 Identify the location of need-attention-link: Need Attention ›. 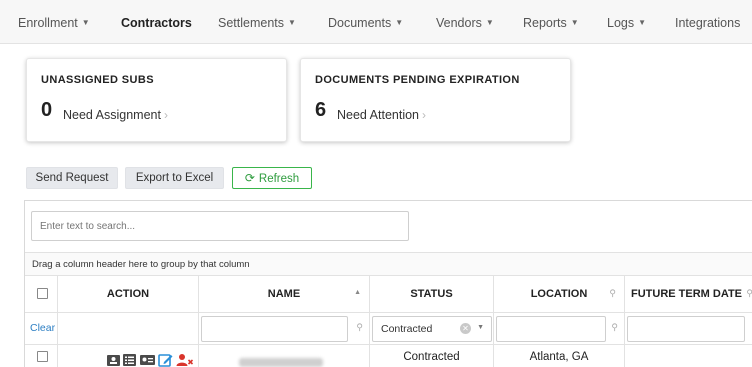
(381, 115).